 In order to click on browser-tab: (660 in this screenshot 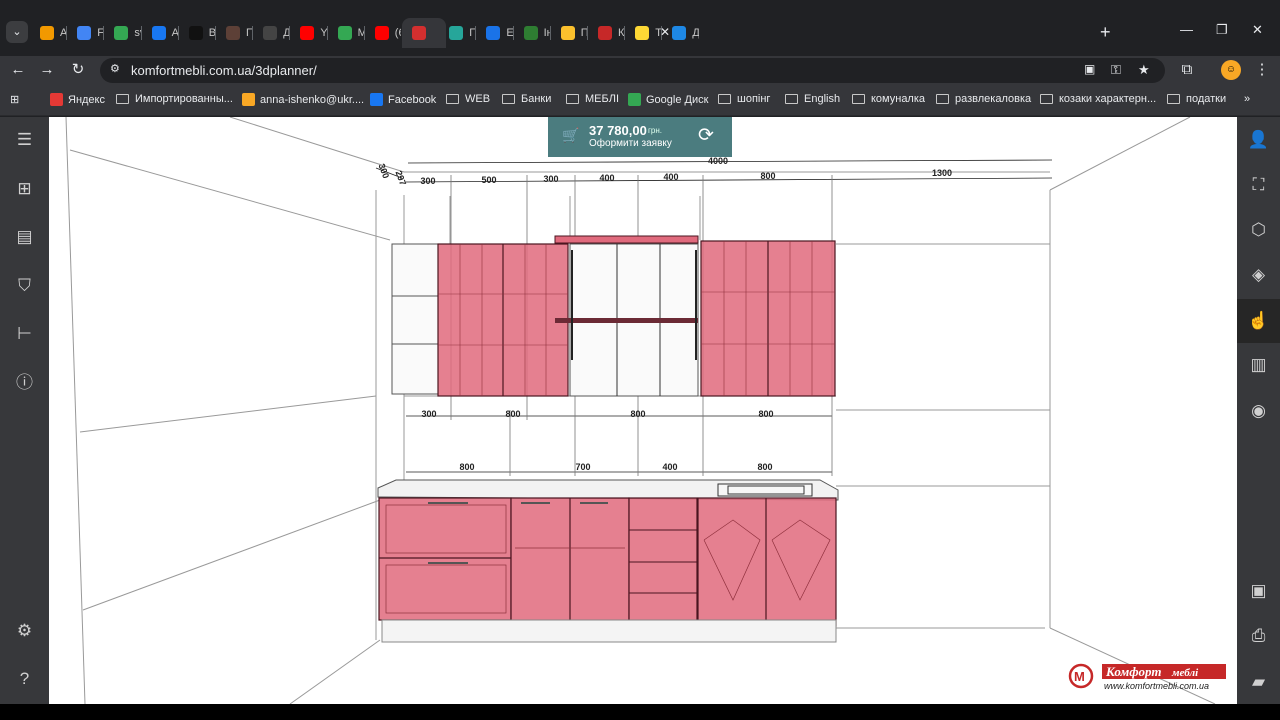, I will do `click(383, 33)`.